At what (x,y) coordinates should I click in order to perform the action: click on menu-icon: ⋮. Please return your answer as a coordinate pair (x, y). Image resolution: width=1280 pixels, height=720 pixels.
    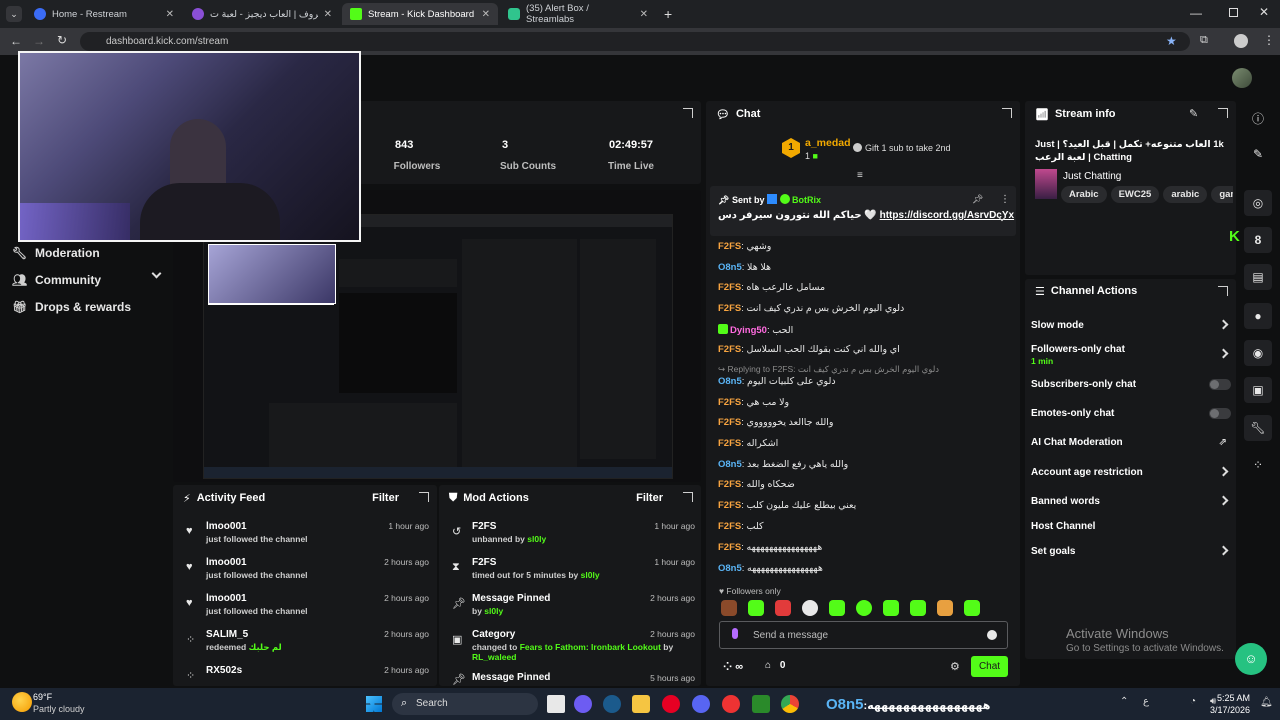
    Looking at the image, I should click on (1269, 40).